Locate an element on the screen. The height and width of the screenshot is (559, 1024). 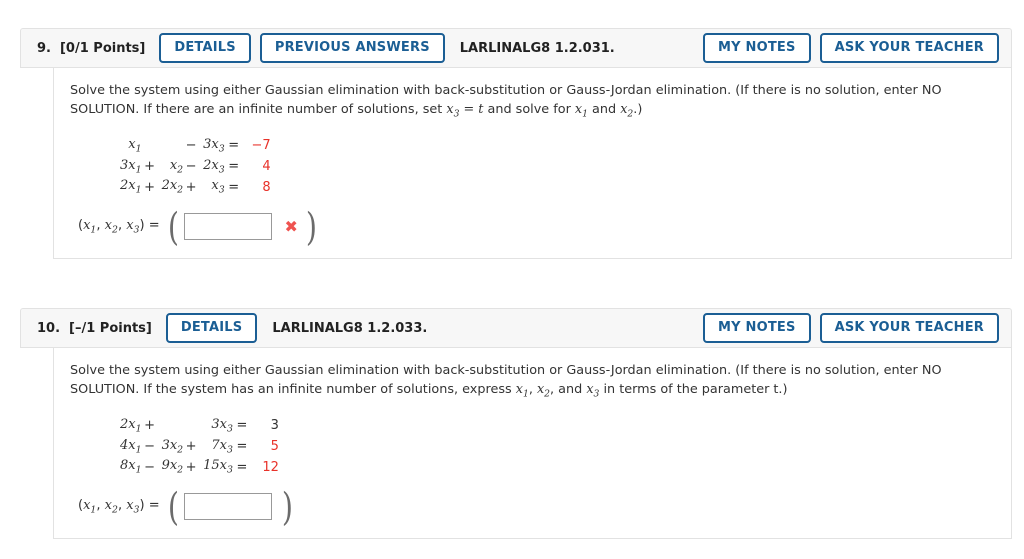
eq-term: x3 is located at coordinates (218, 187).